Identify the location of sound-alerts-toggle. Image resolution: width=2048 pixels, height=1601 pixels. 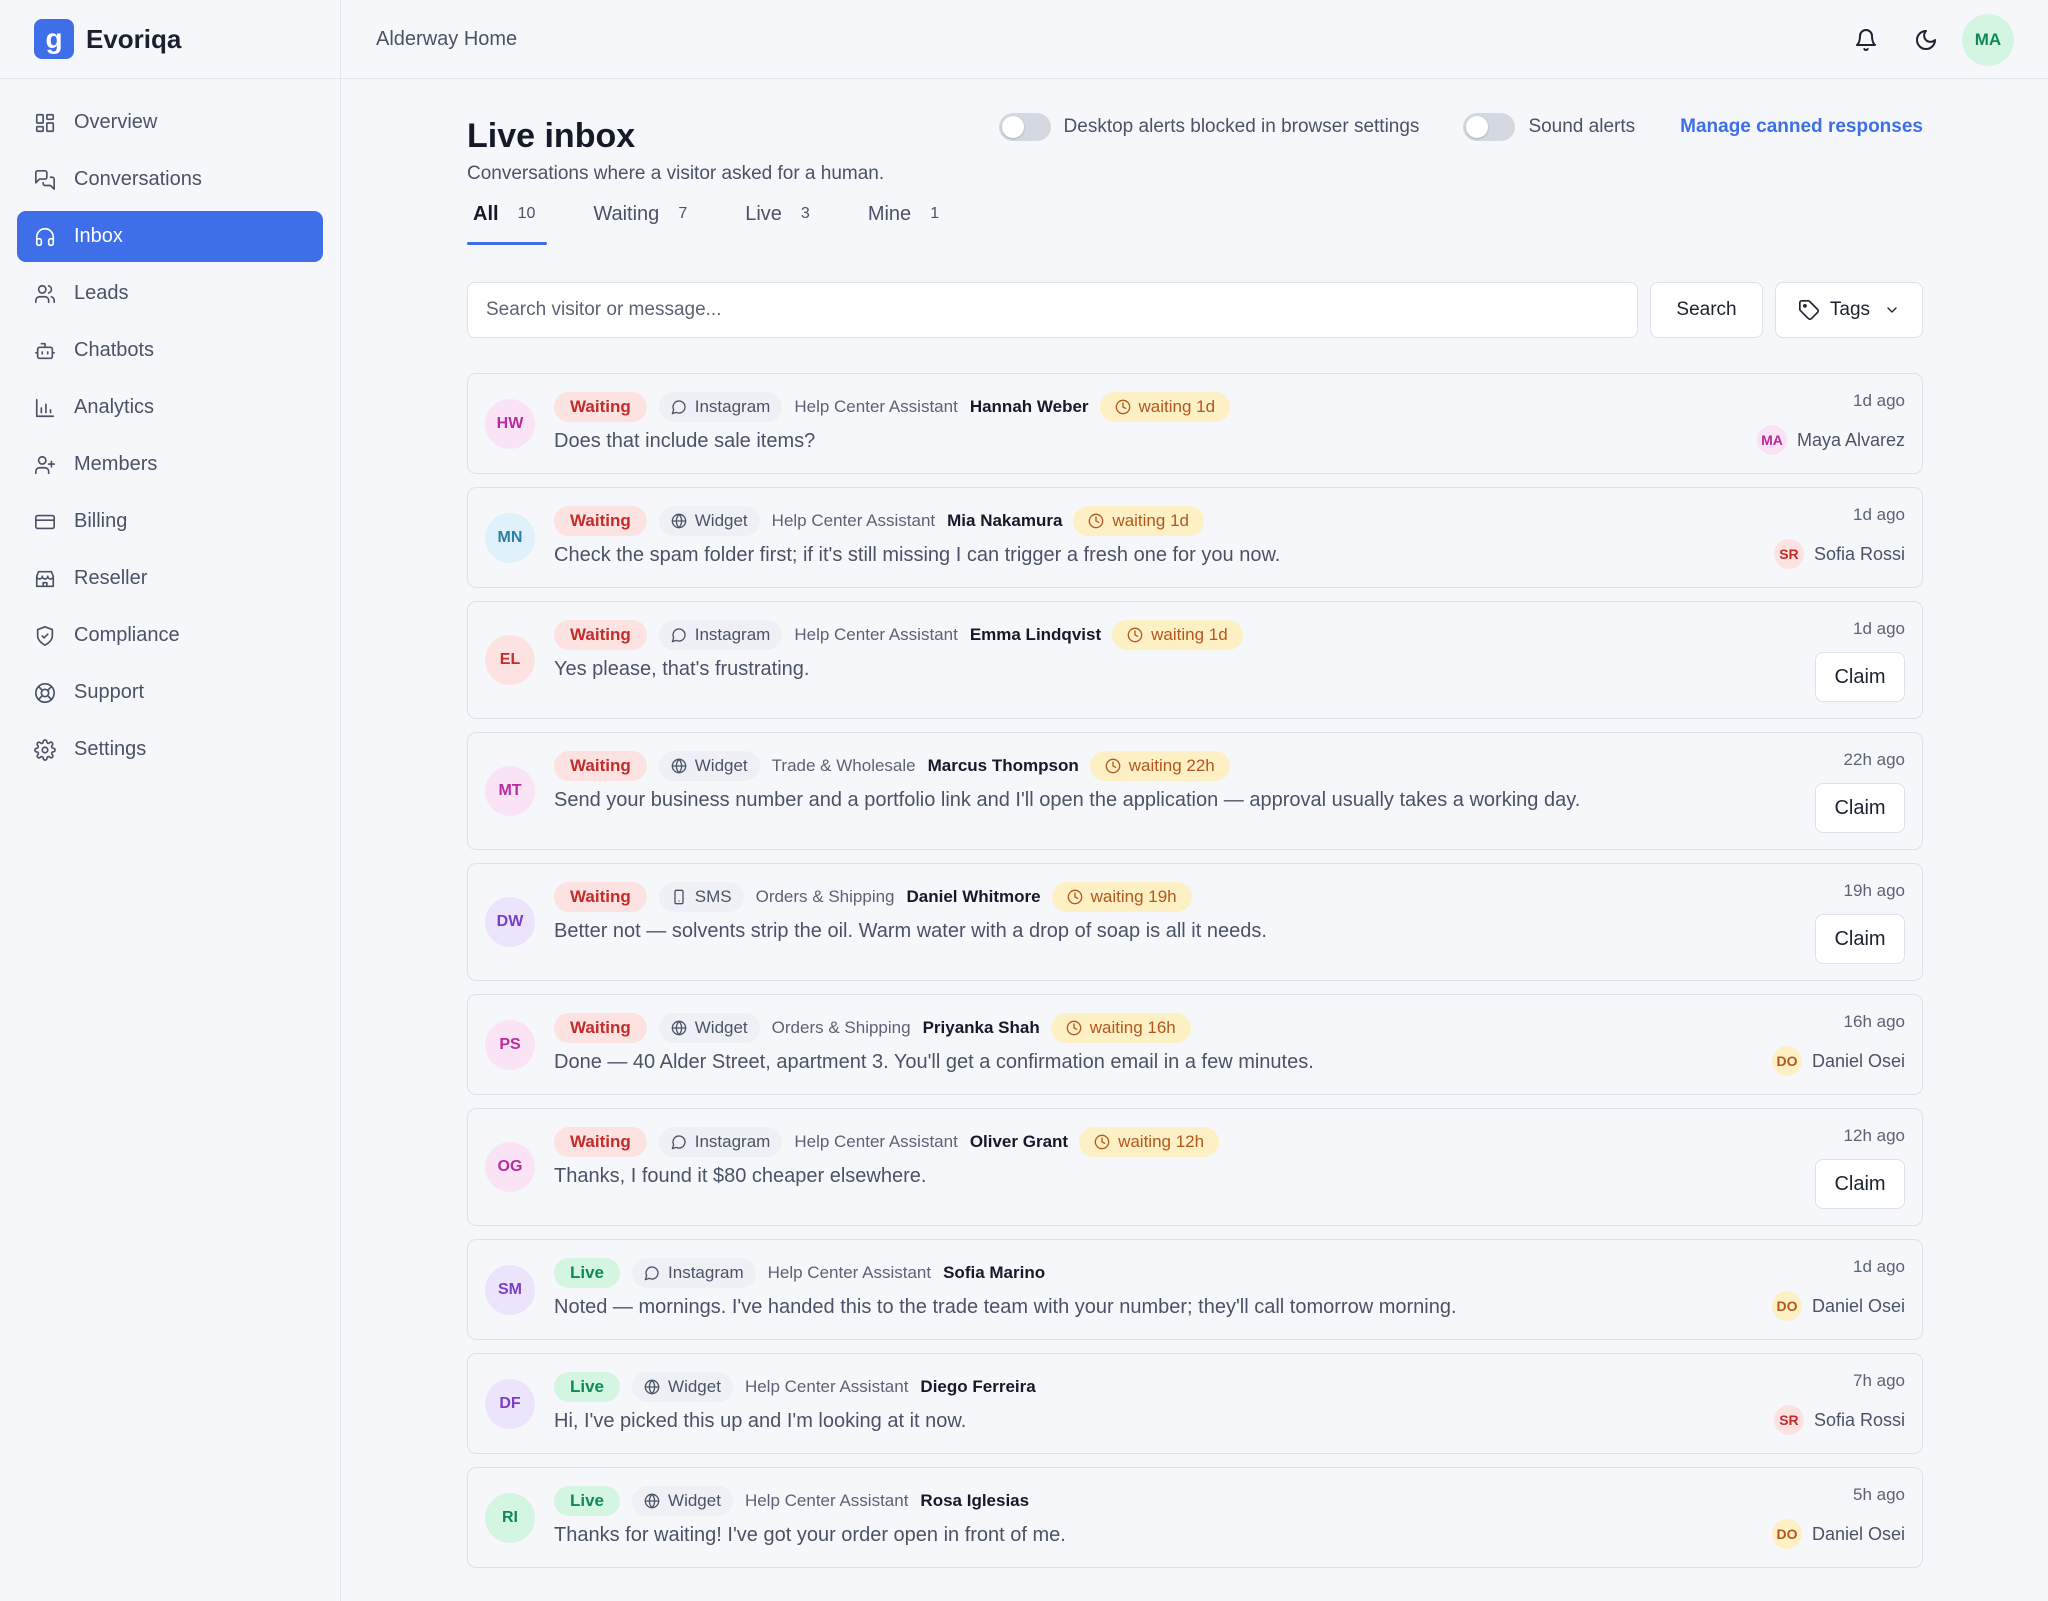
(1489, 127).